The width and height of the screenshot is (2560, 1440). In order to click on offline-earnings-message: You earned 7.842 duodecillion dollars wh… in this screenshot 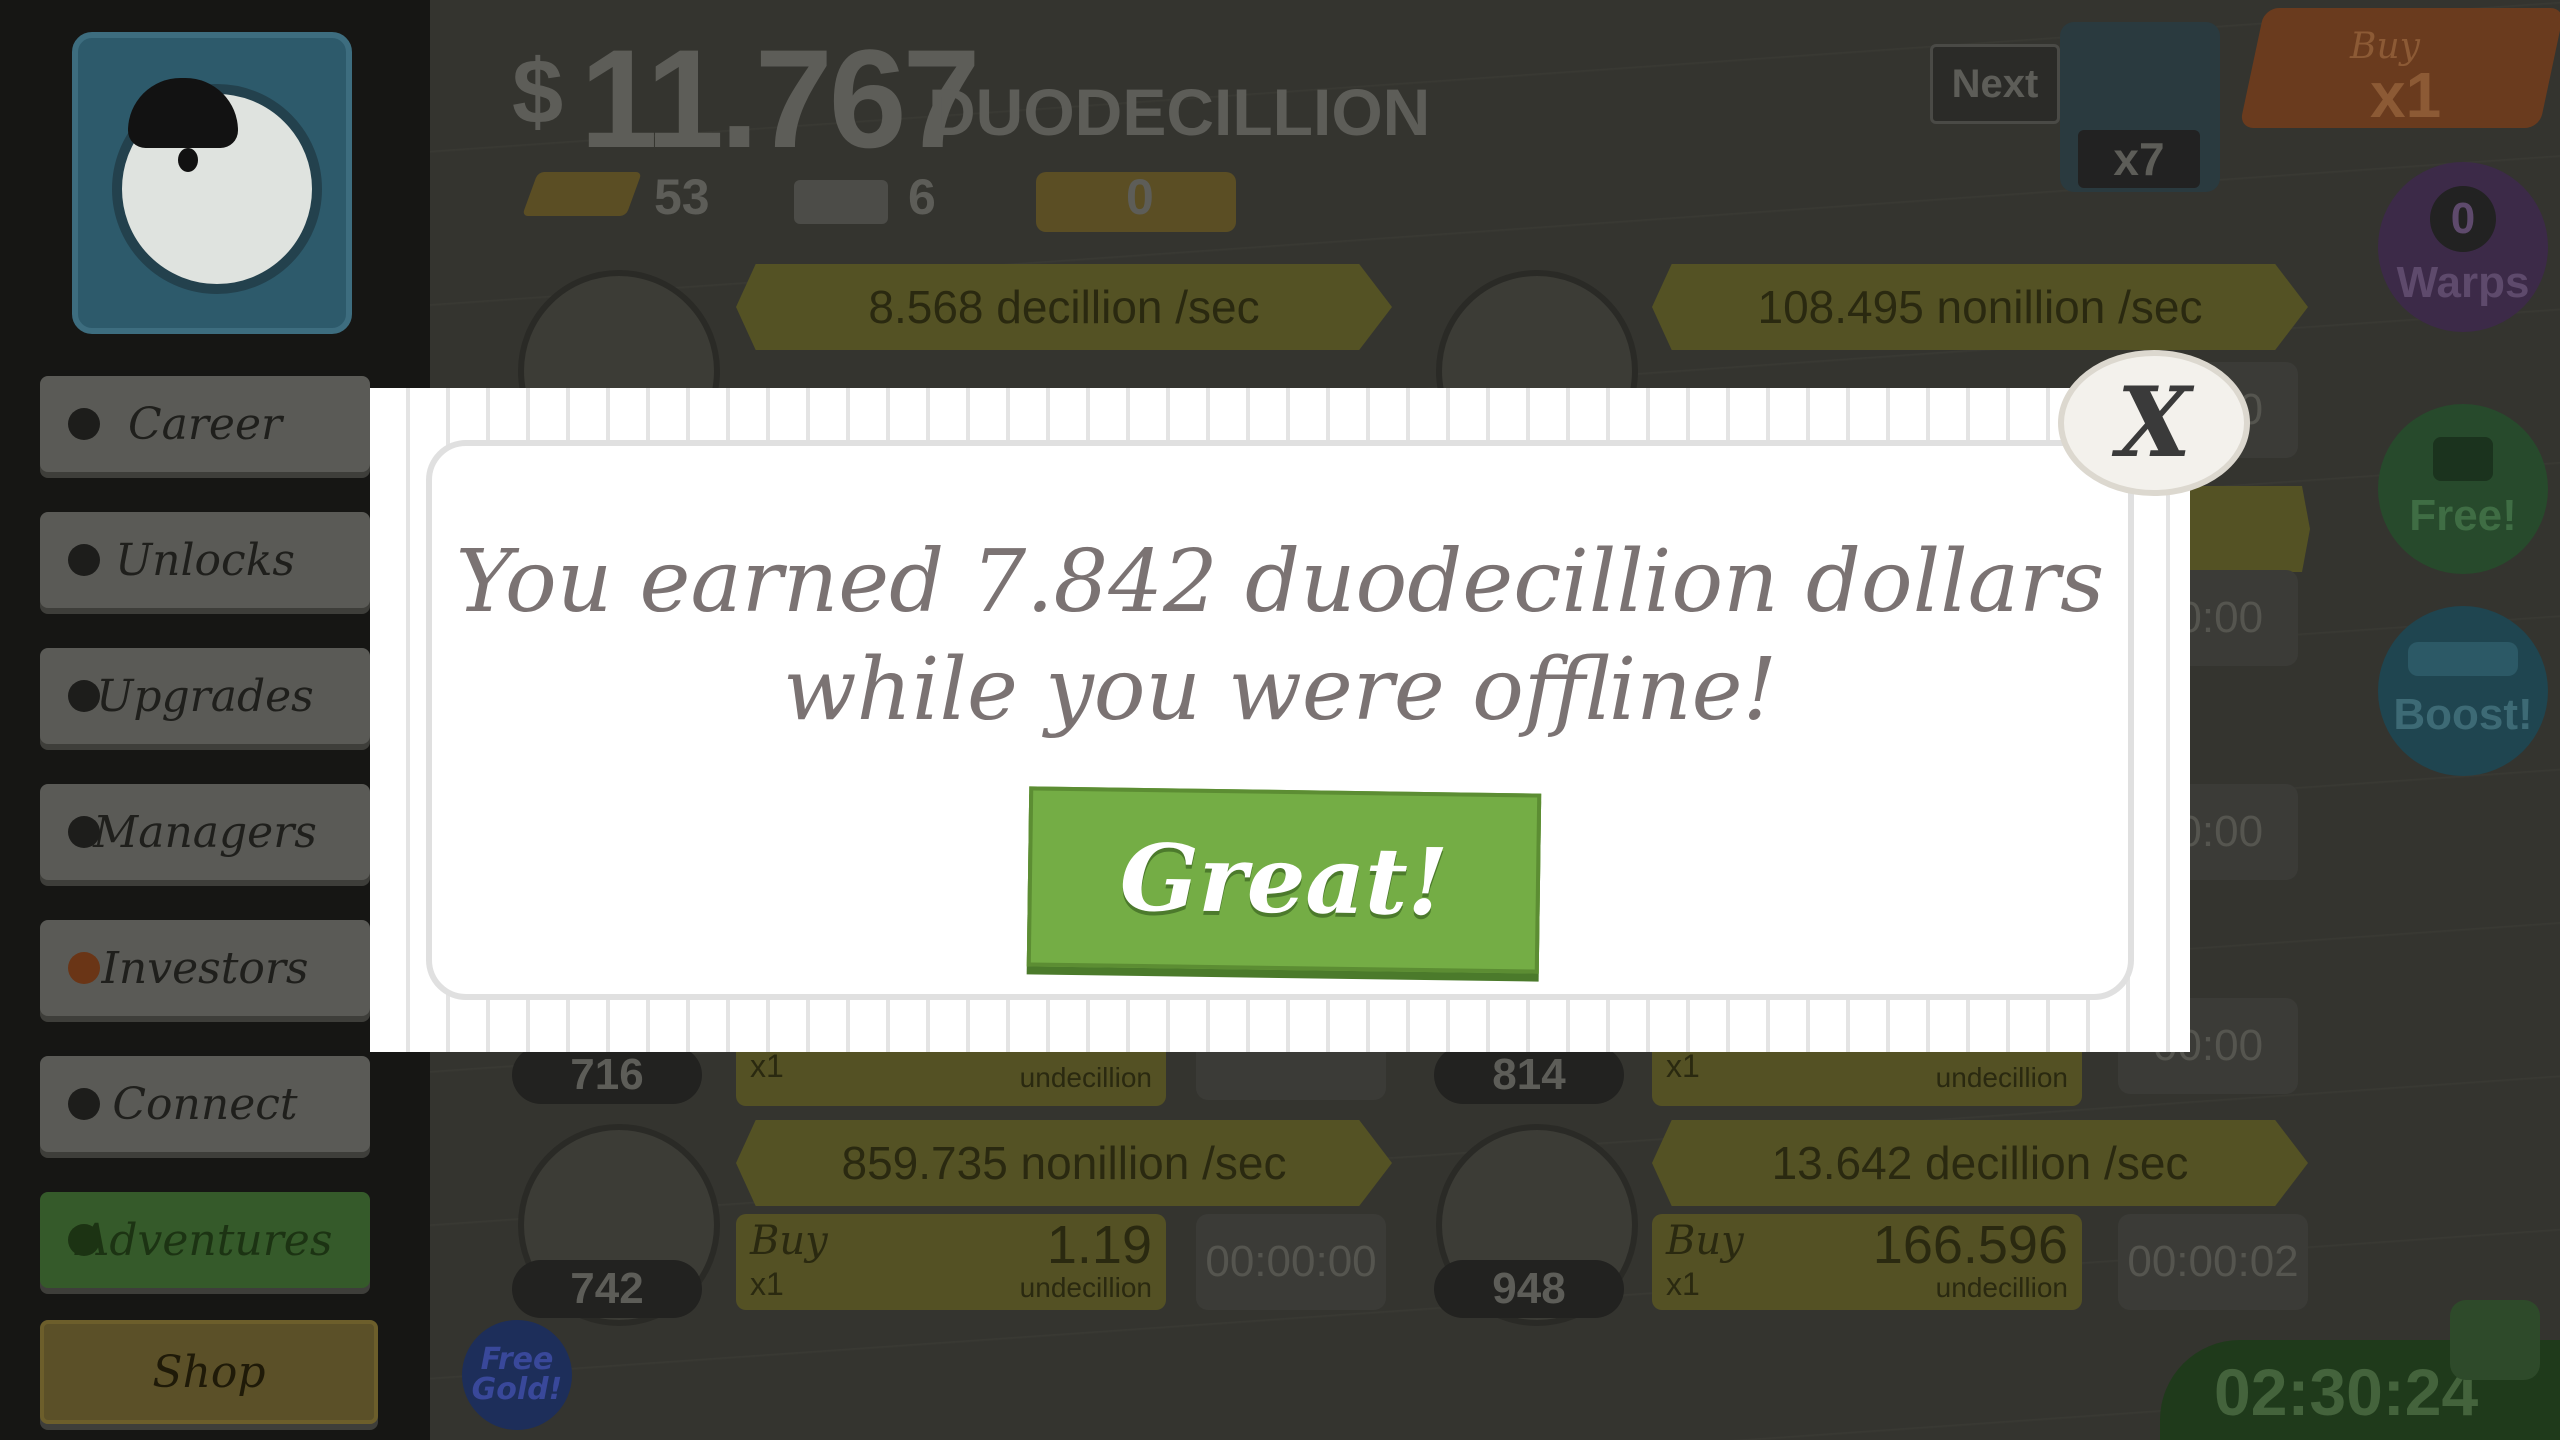, I will do `click(1280, 636)`.